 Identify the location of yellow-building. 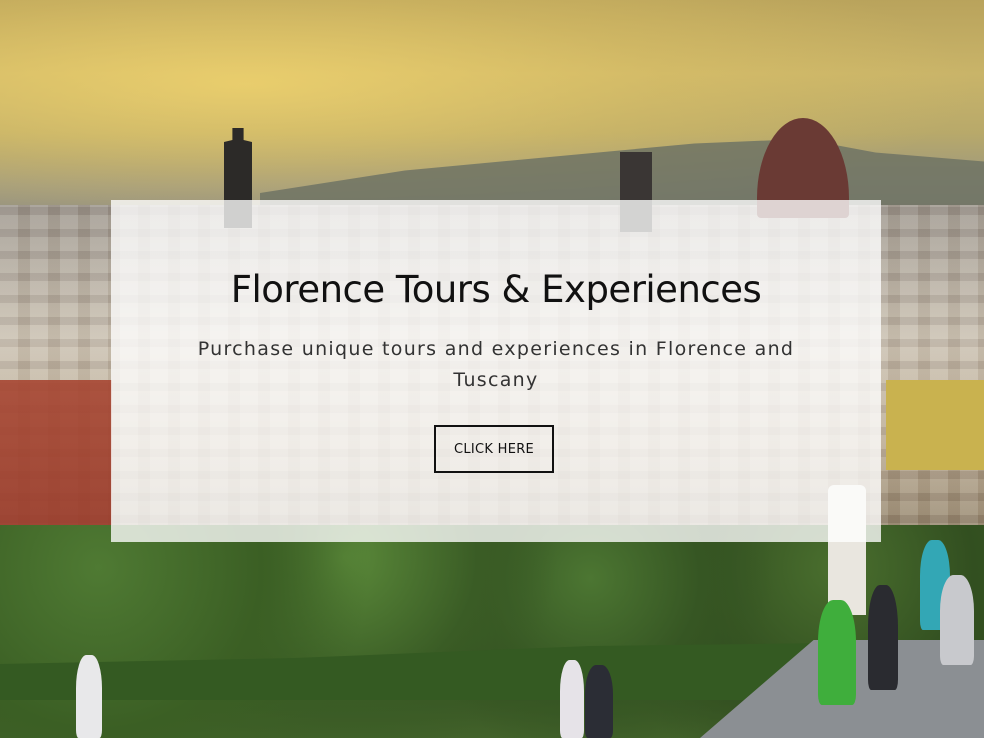
(935, 425).